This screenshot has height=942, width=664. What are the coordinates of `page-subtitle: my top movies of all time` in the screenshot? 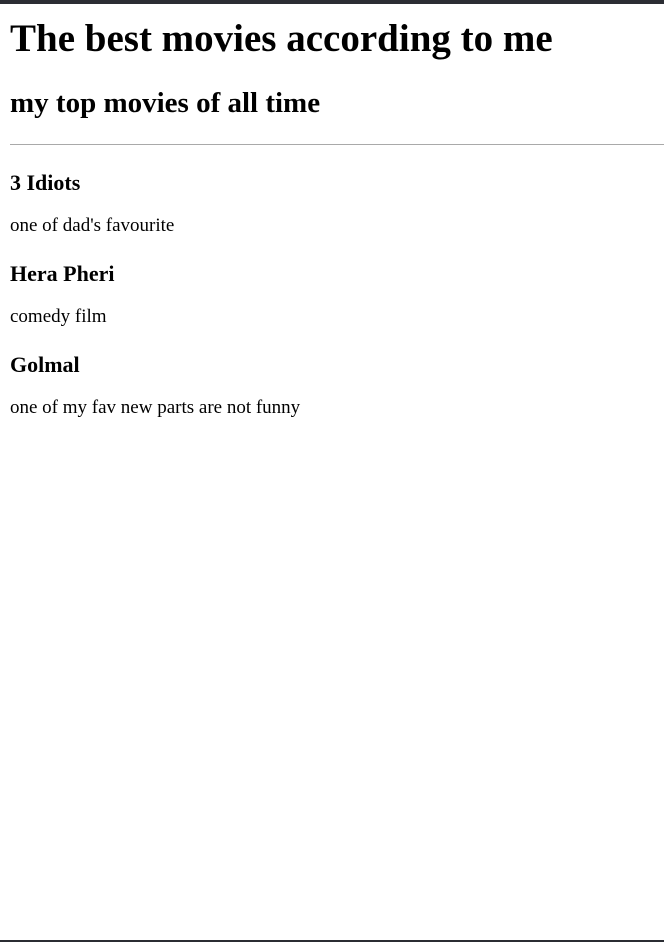 It's located at (165, 103).